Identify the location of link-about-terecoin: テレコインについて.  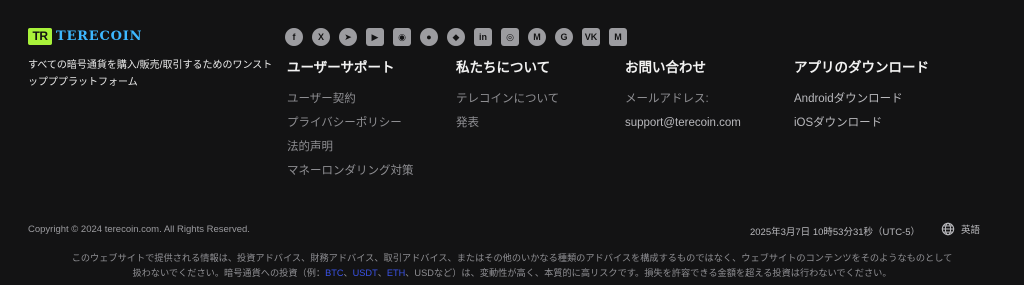
(507, 99).